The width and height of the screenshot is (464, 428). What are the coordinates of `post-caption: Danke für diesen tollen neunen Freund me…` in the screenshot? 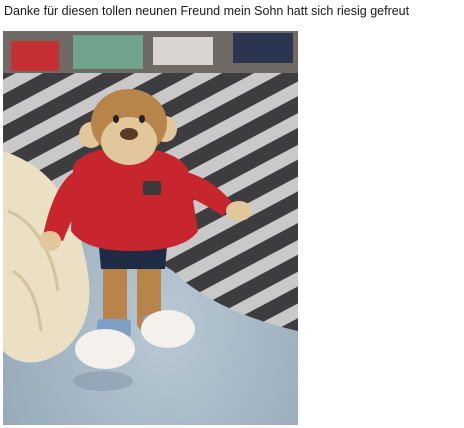 It's located at (207, 11).